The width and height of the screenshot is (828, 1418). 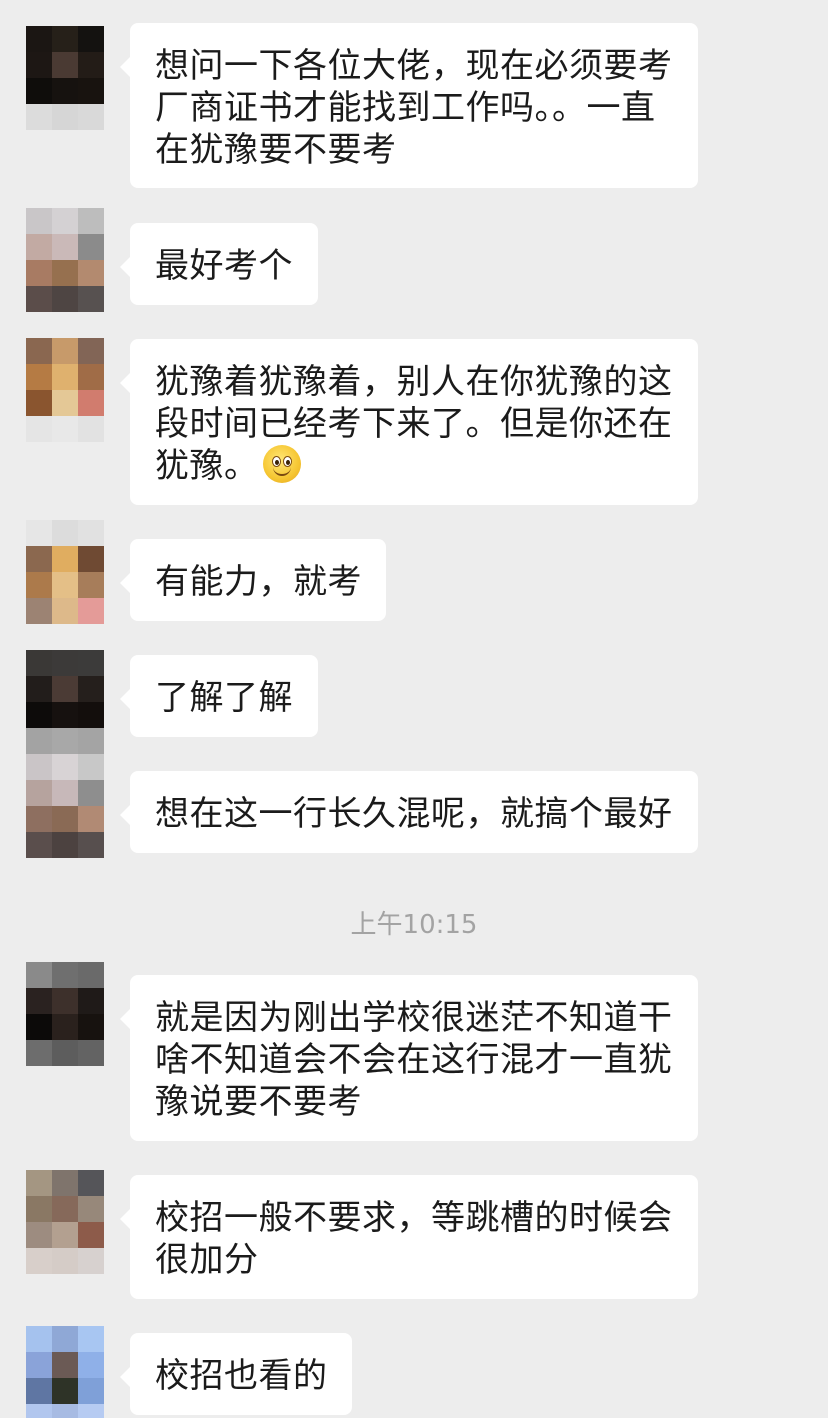 I want to click on message-bubble: 就是因为刚出学校很迷茫不知道干 啥不知道会不会在这行混才一直犹 豫说要不要考, so click(x=409, y=1058).